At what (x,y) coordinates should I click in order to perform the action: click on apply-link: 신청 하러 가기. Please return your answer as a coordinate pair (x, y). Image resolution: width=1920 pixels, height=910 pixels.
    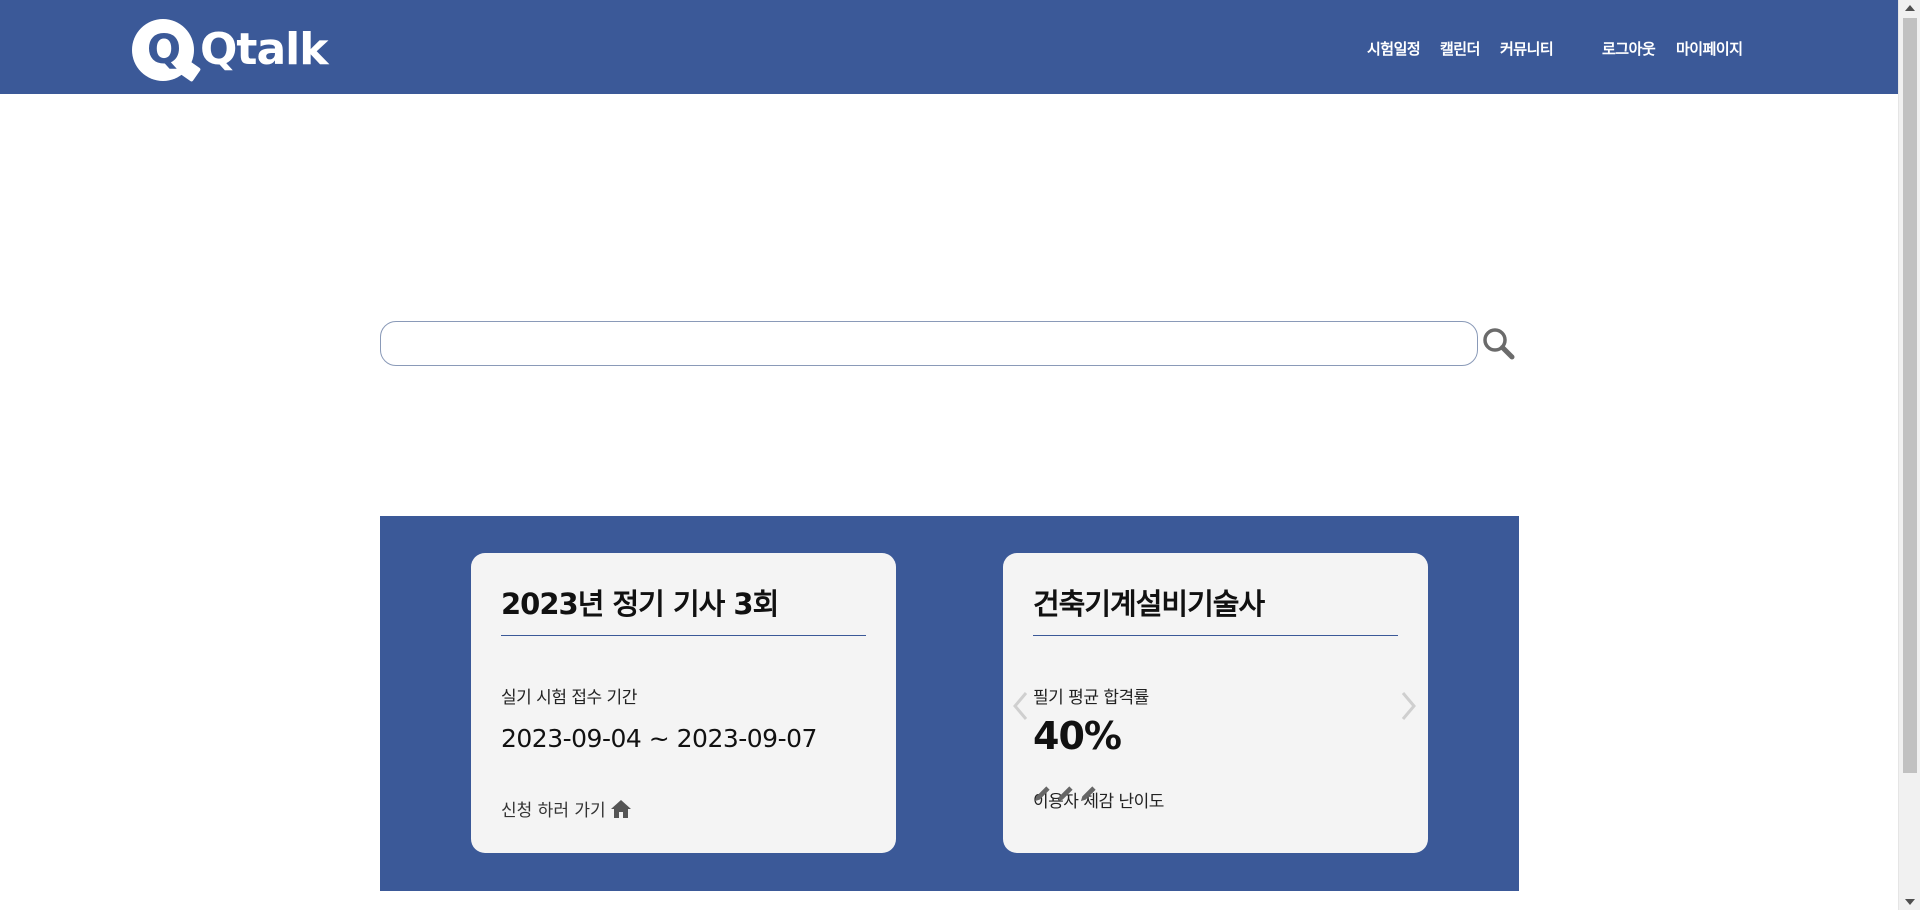
    Looking at the image, I should click on (566, 808).